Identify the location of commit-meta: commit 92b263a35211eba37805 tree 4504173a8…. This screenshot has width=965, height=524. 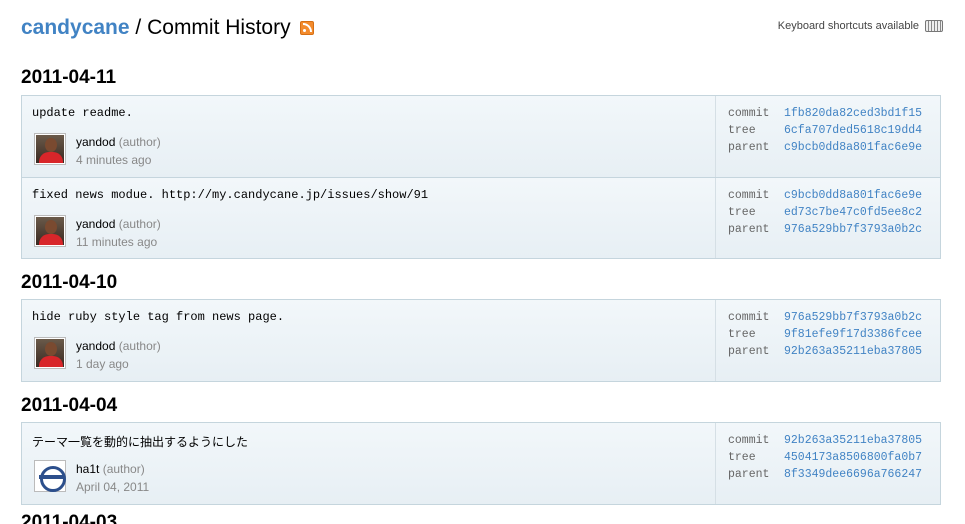
(828, 463).